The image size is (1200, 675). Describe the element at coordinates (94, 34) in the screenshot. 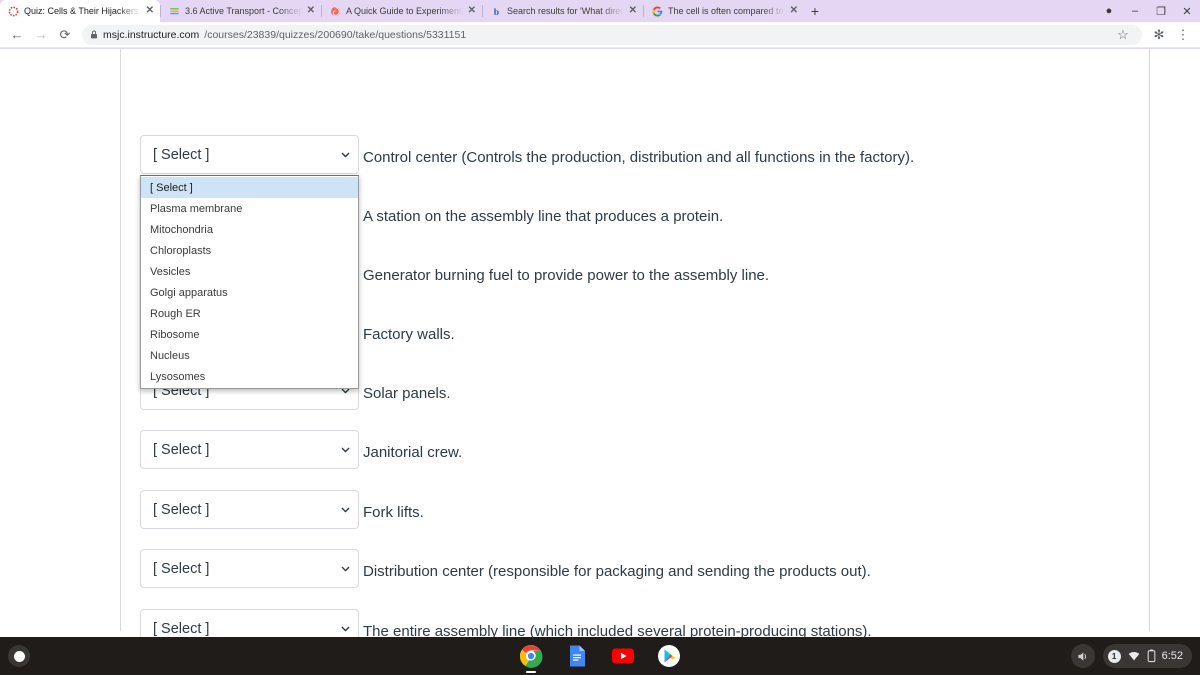

I see `lock-icon` at that location.